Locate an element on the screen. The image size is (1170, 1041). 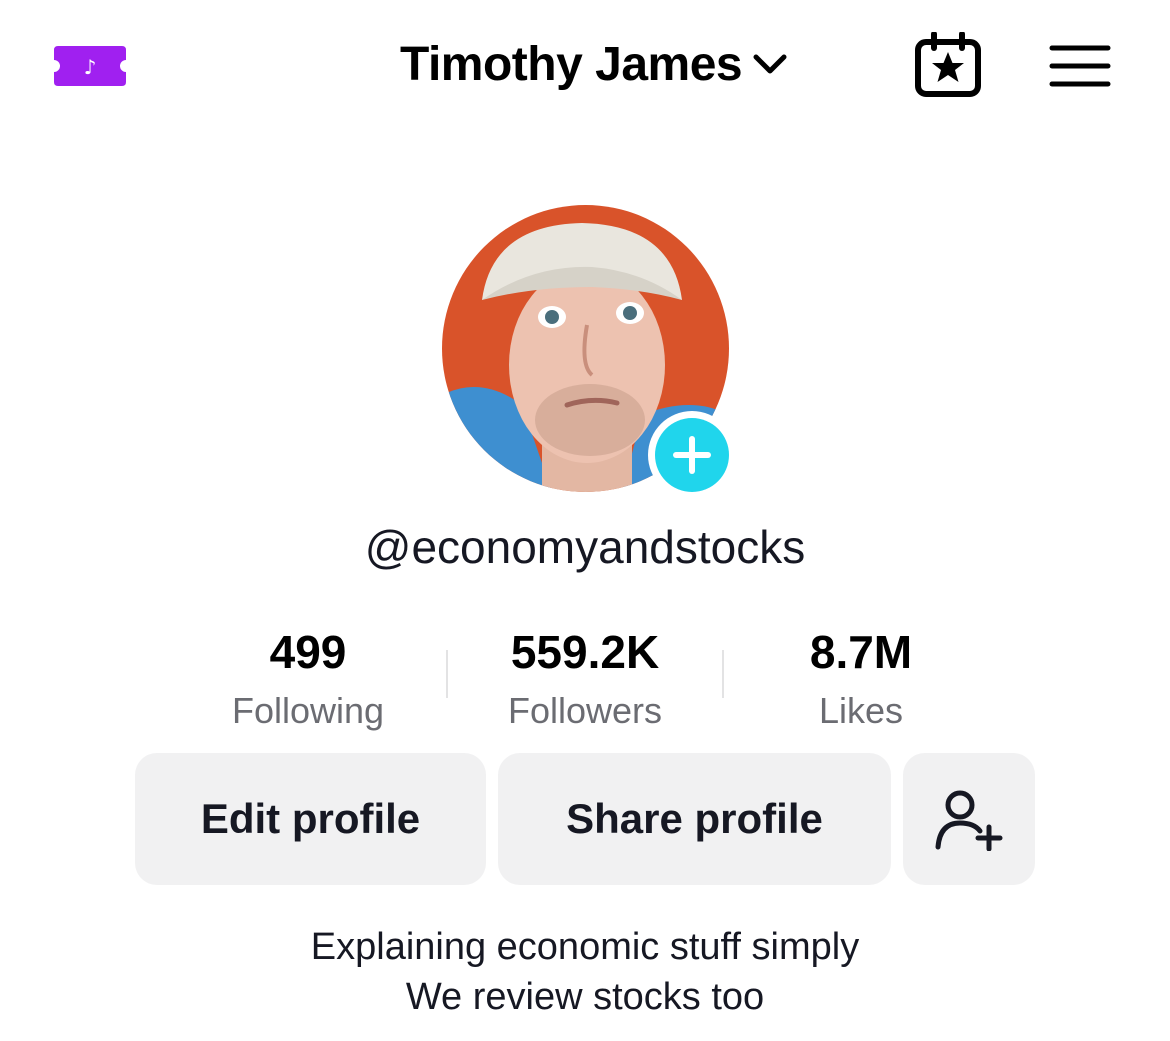
account-switcher: Timothy James is located at coordinates (595, 64).